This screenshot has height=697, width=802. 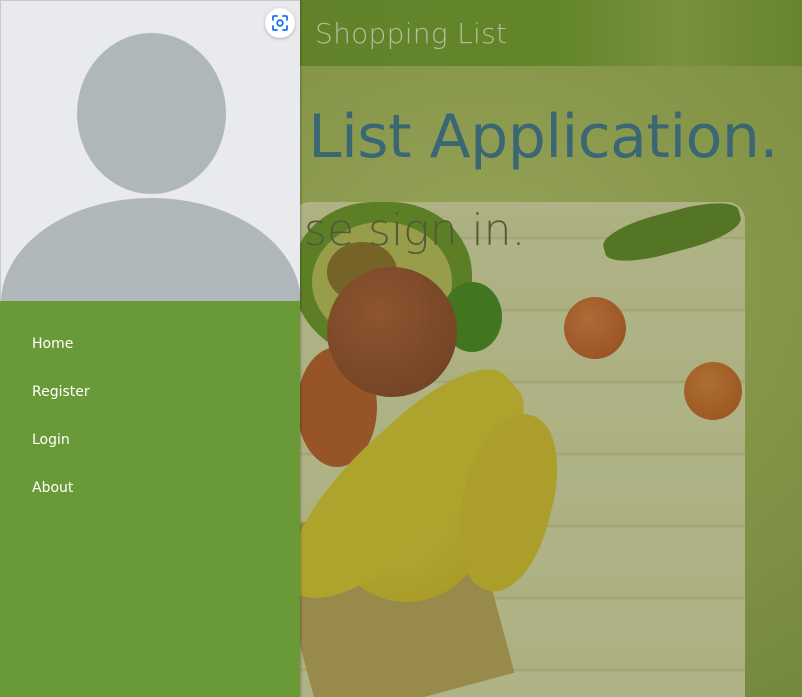 What do you see at coordinates (150, 392) in the screenshot?
I see `nav-item-register: Register` at bounding box center [150, 392].